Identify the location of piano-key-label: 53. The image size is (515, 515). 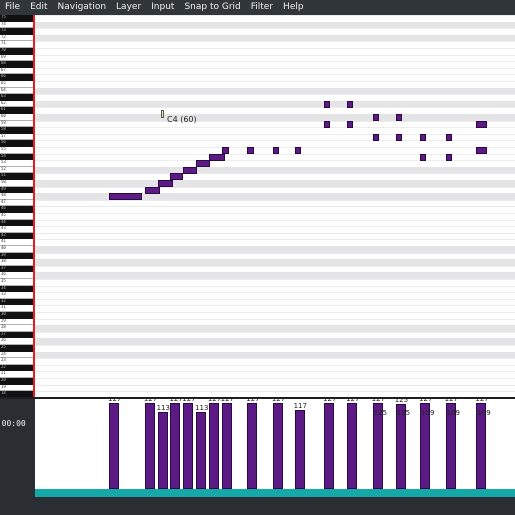
(3, 162).